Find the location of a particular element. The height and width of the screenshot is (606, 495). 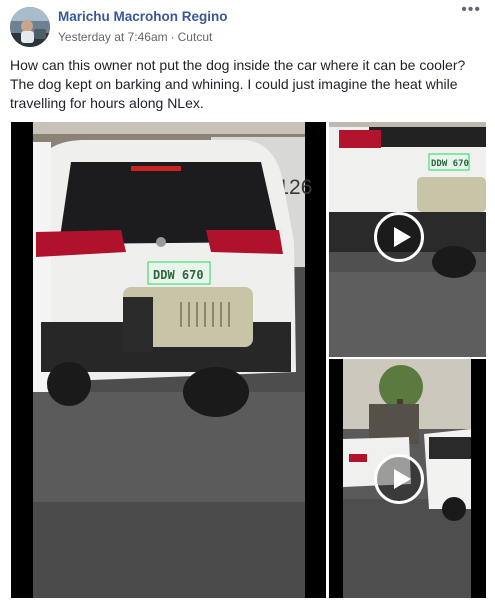

thumb-license-plate-text: DDW 670 is located at coordinates (450, 164).